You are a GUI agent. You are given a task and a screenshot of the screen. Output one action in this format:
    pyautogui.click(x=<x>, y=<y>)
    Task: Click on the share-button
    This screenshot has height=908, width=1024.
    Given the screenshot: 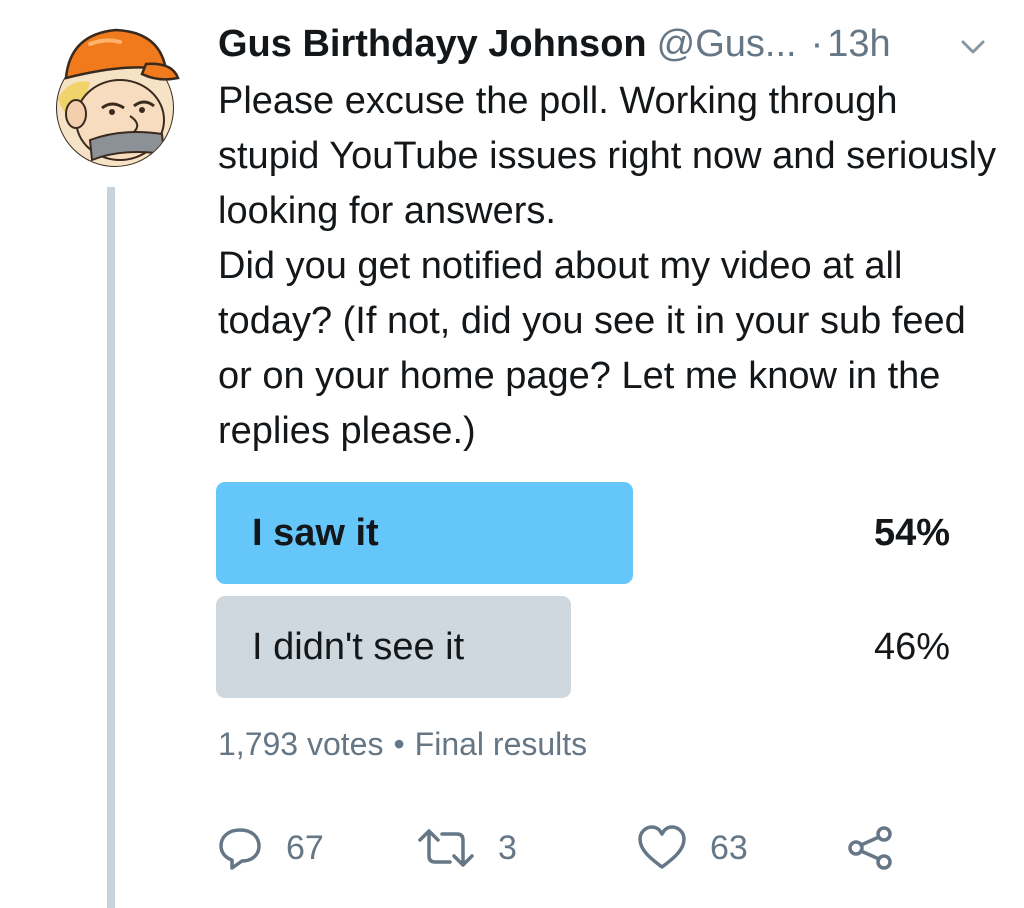 What is the action you would take?
    pyautogui.click(x=870, y=848)
    